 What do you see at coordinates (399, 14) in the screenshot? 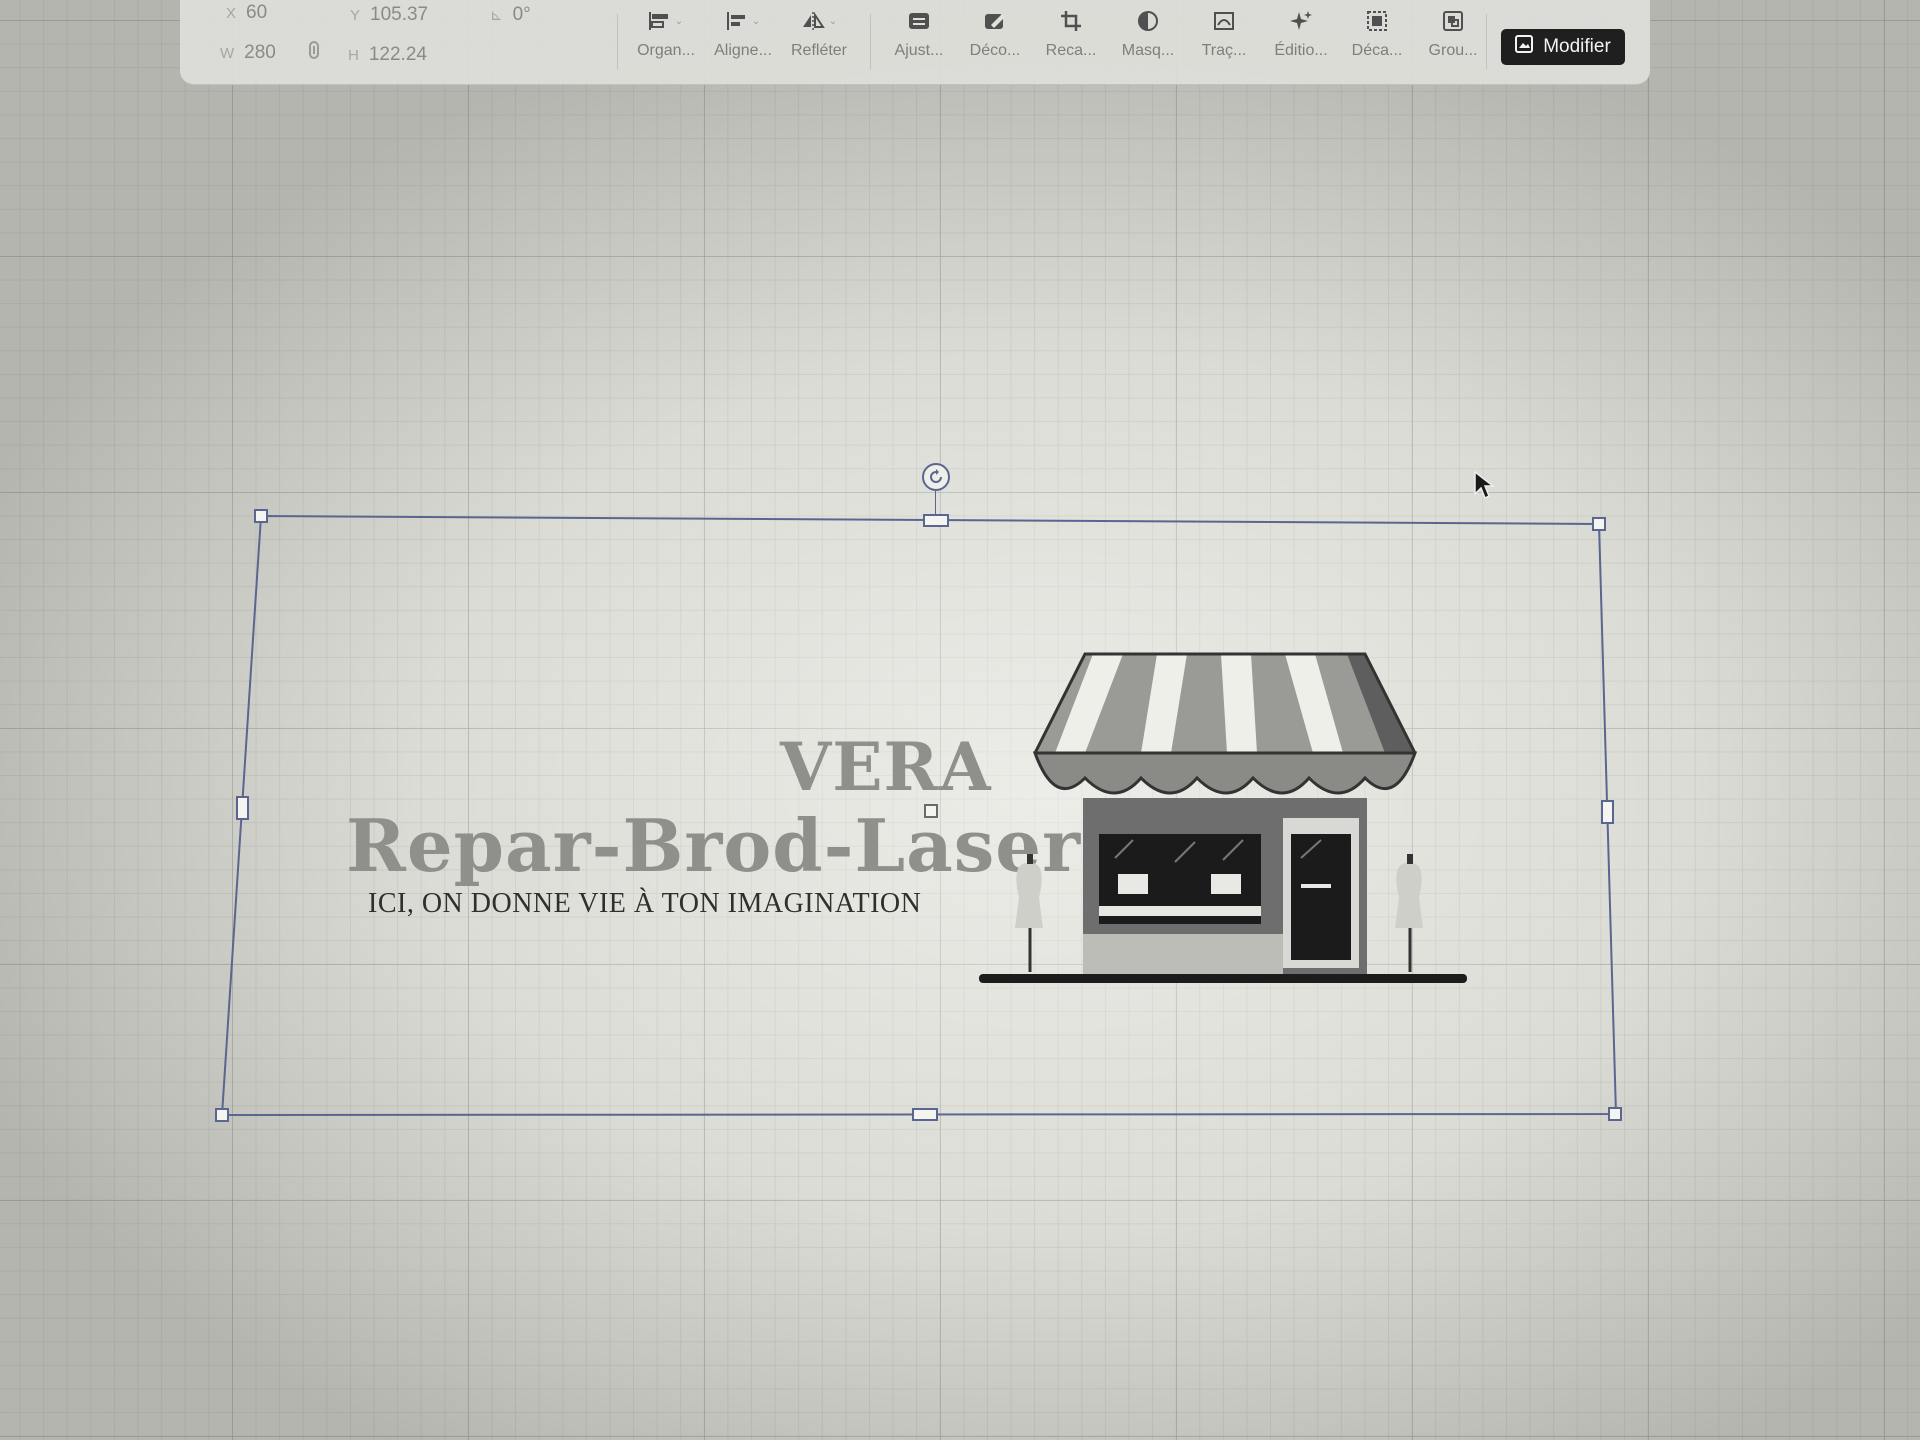
I see `y-value: 105.37` at bounding box center [399, 14].